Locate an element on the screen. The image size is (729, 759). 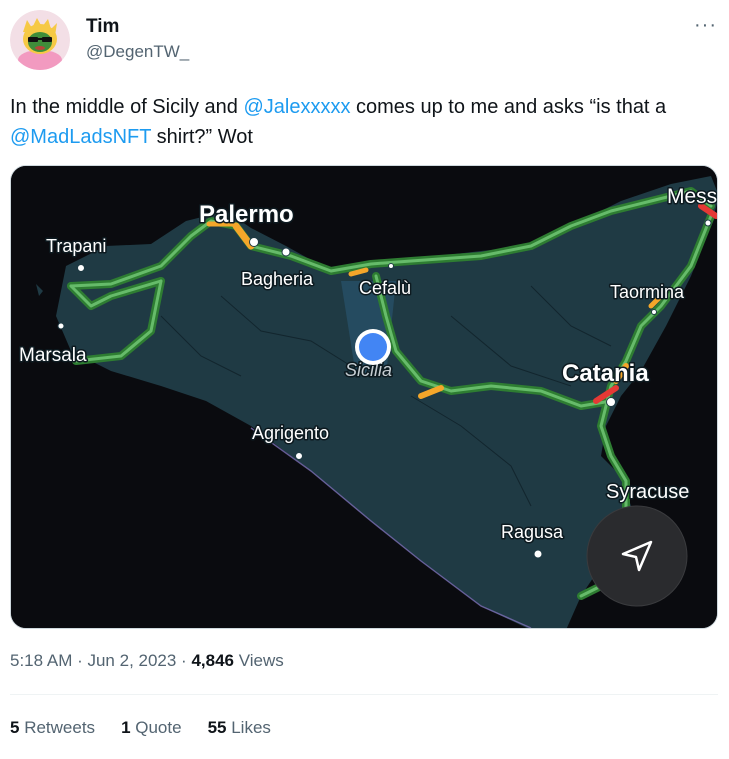
city-label-messina: Mess is located at coordinates (692, 196).